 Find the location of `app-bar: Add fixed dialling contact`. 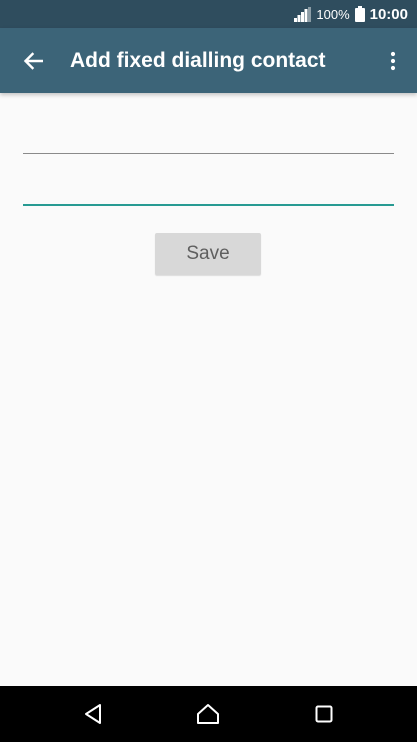

app-bar: Add fixed dialling contact is located at coordinates (208, 60).